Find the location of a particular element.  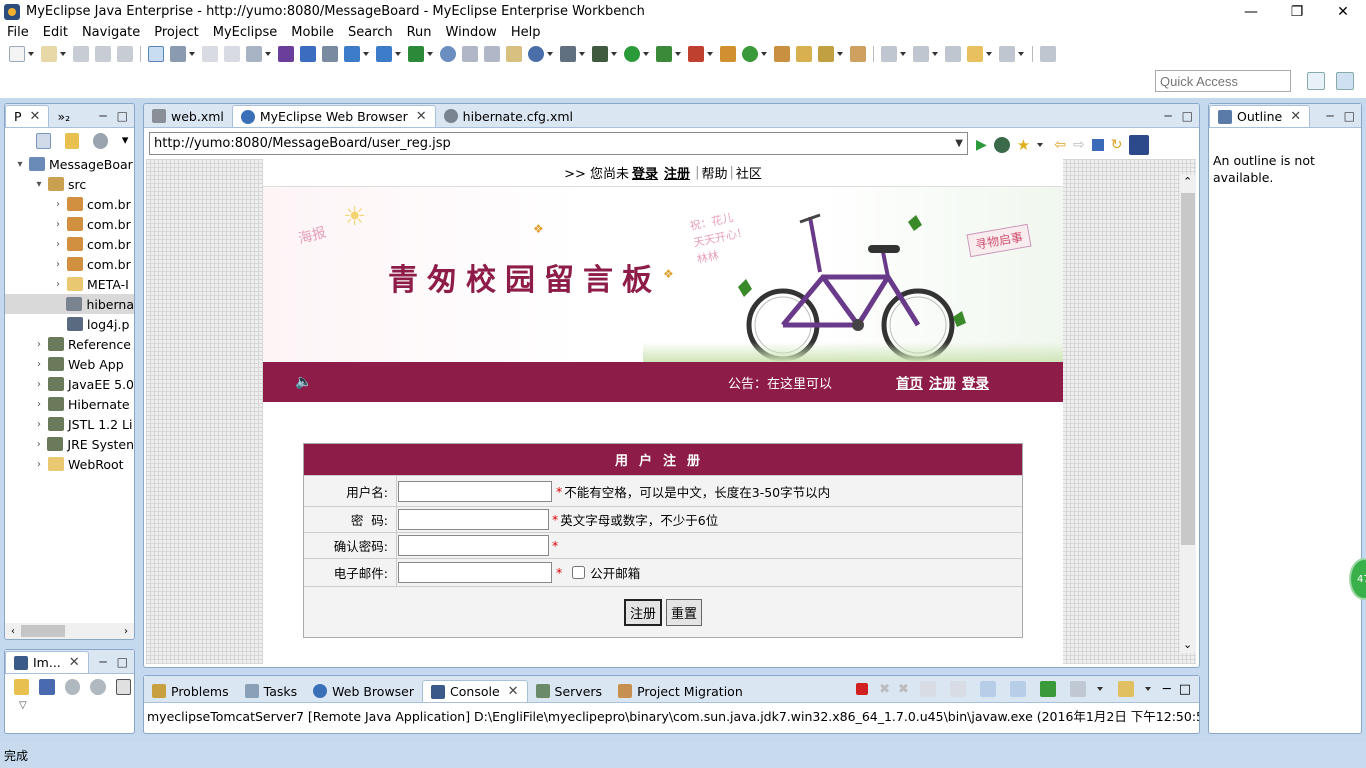

run-icon is located at coordinates (632, 54).